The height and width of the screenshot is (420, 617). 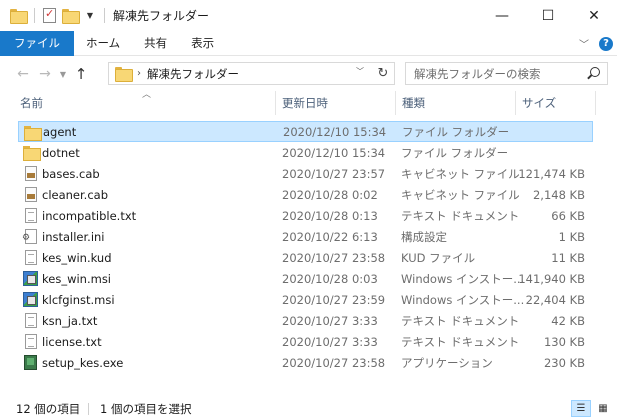 I want to click on new-folder-icon, so click(x=71, y=16).